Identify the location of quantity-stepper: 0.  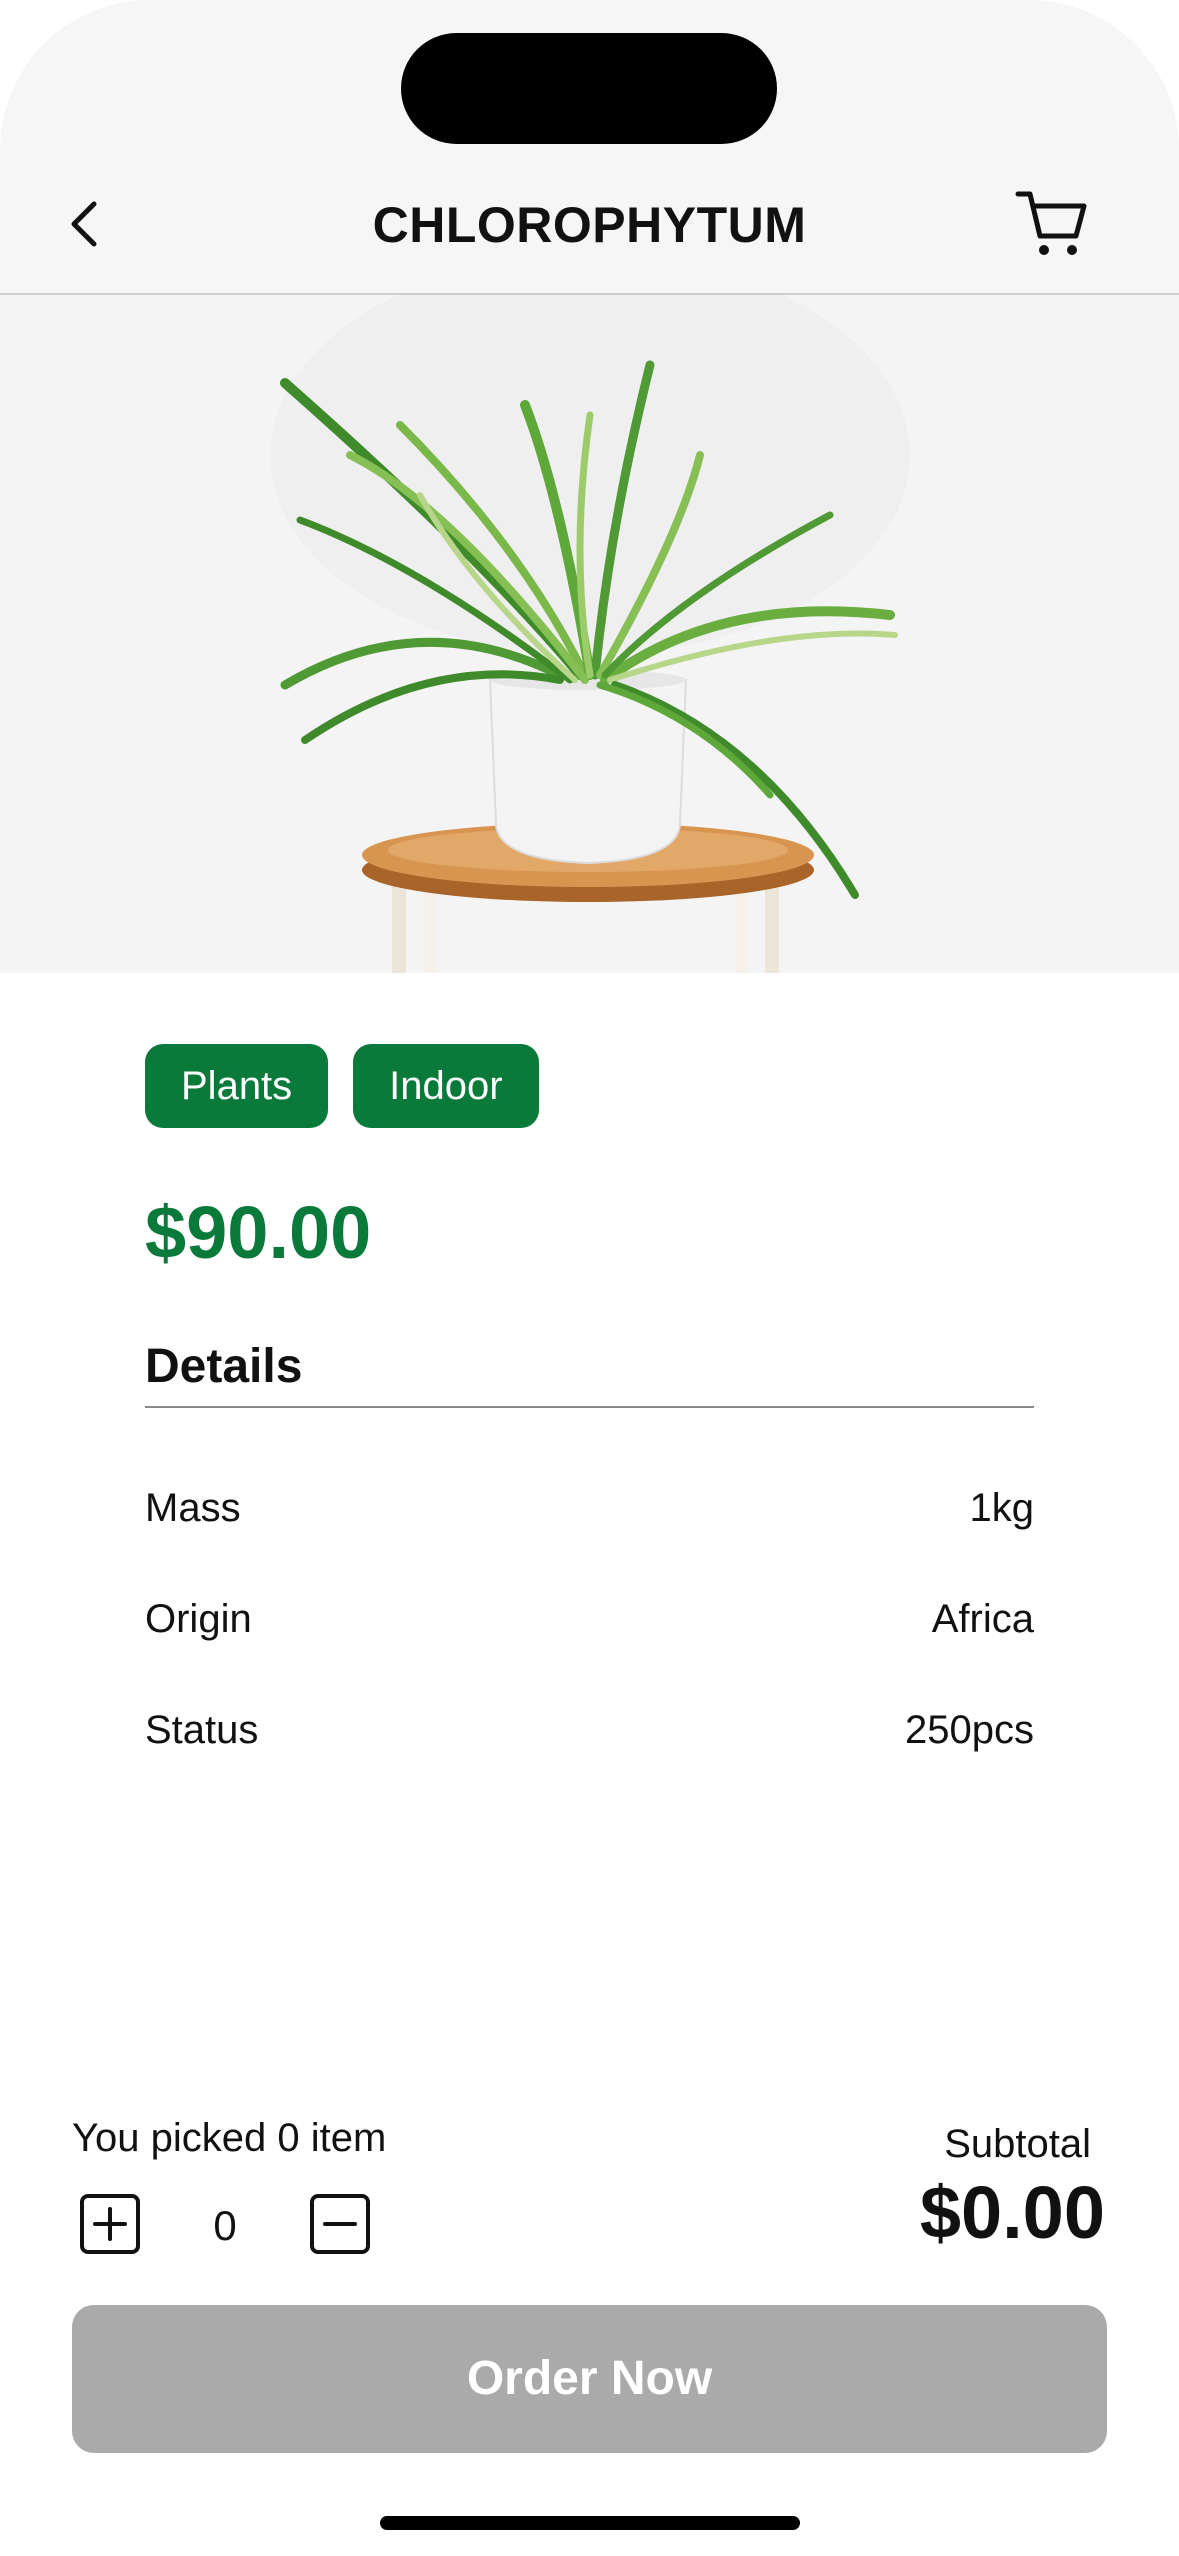
(225, 2226).